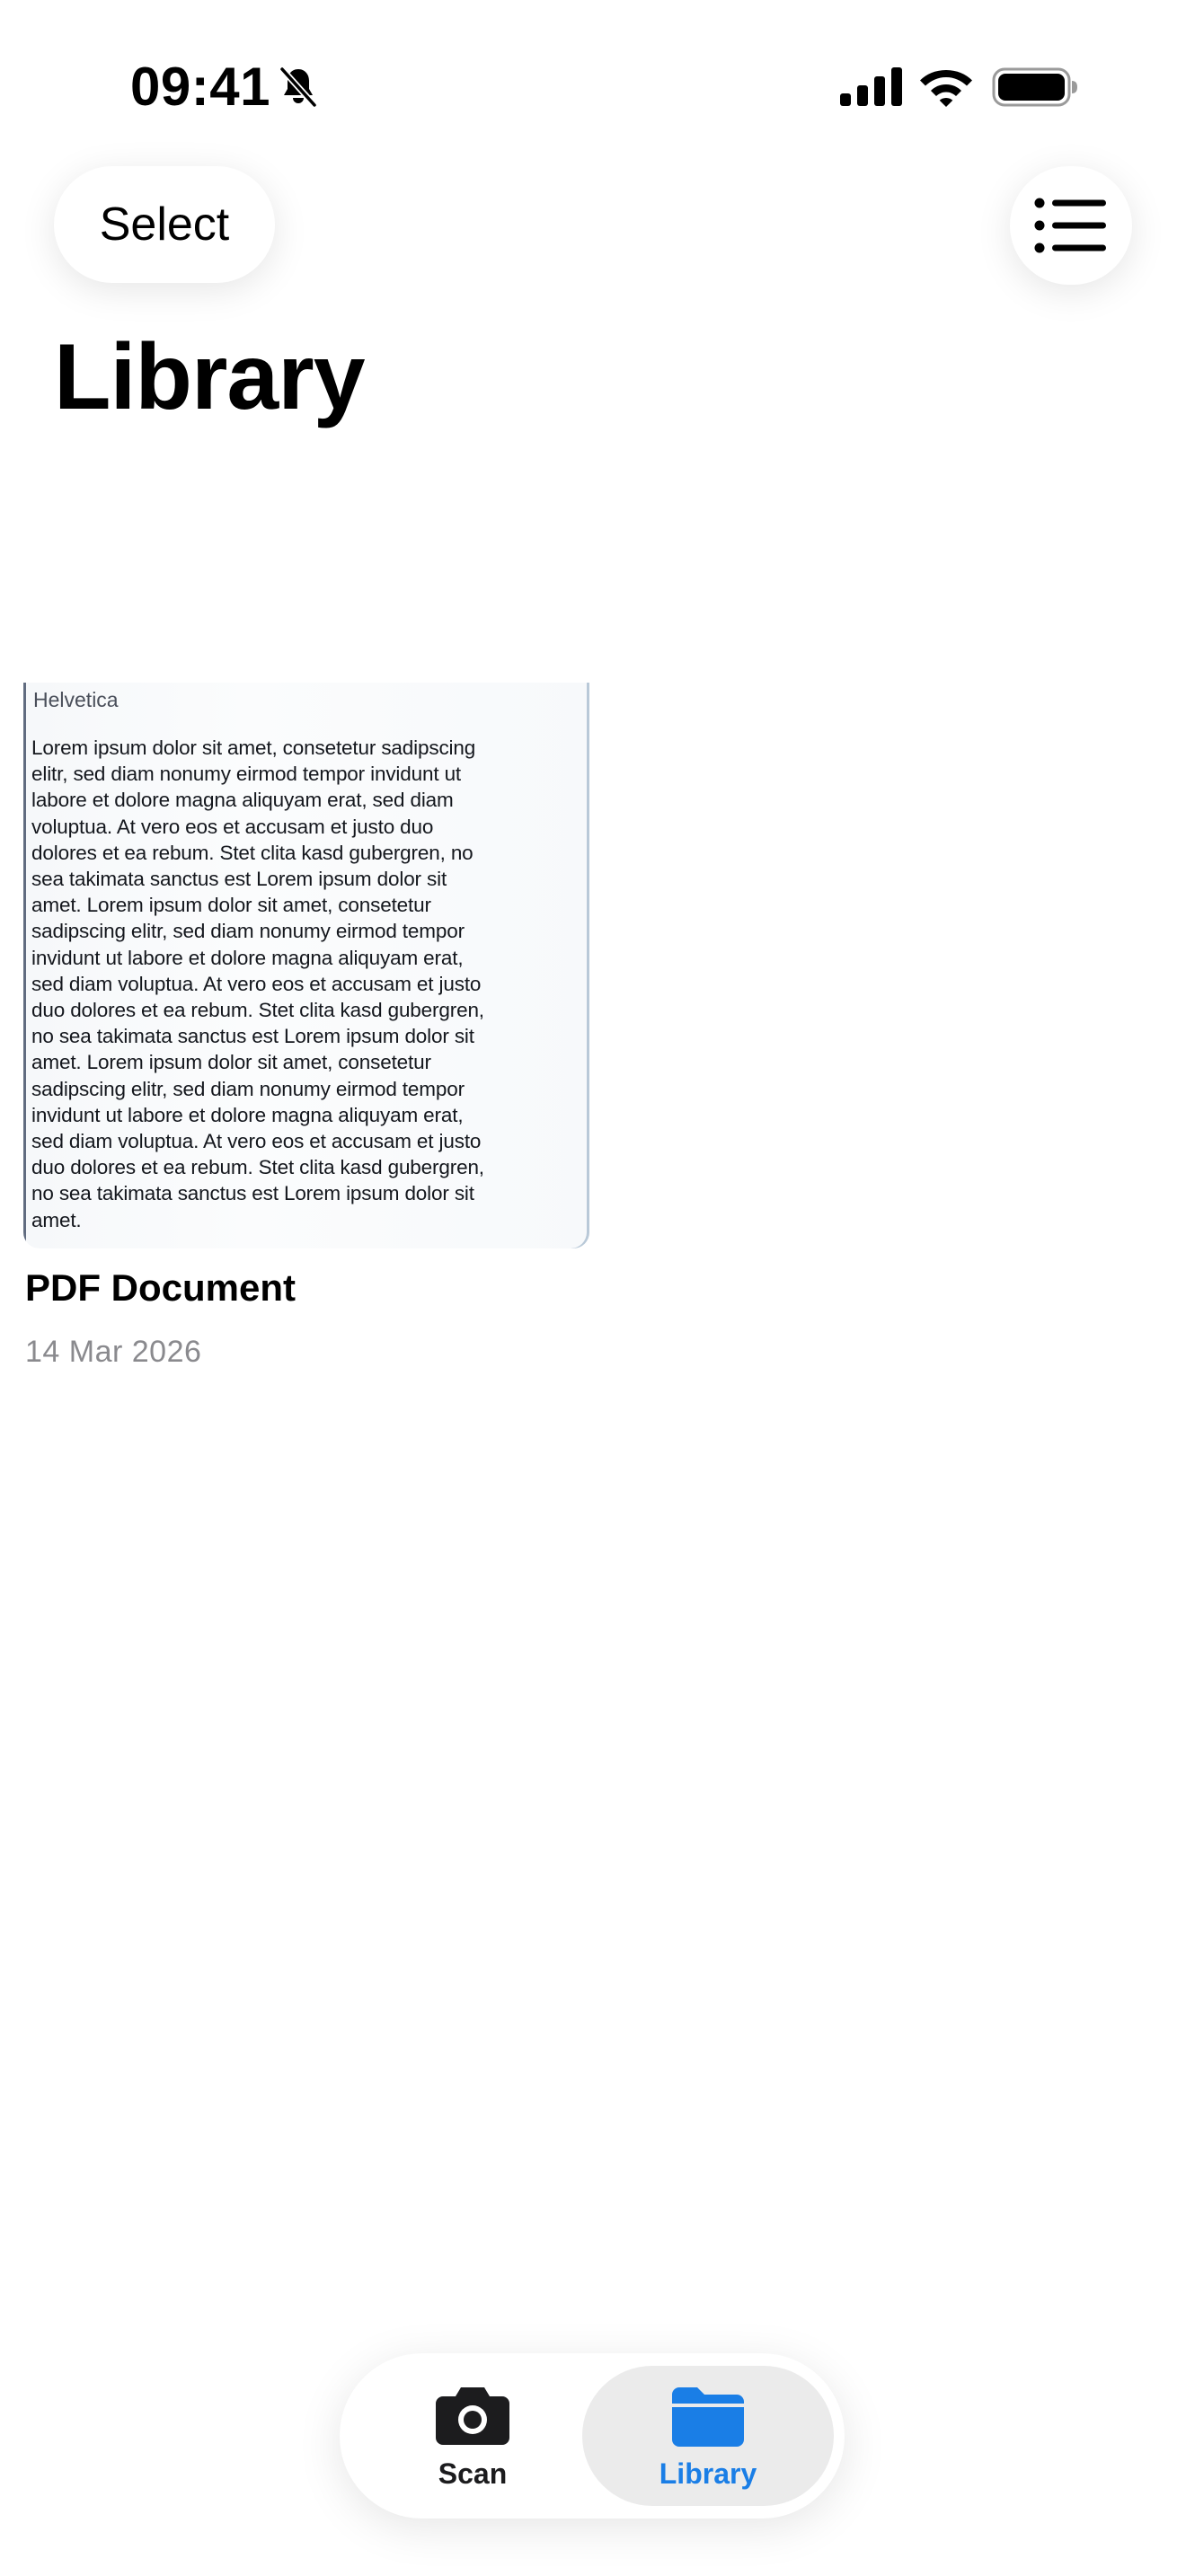 This screenshot has width=1186, height=2576. I want to click on select-button: Select, so click(164, 224).